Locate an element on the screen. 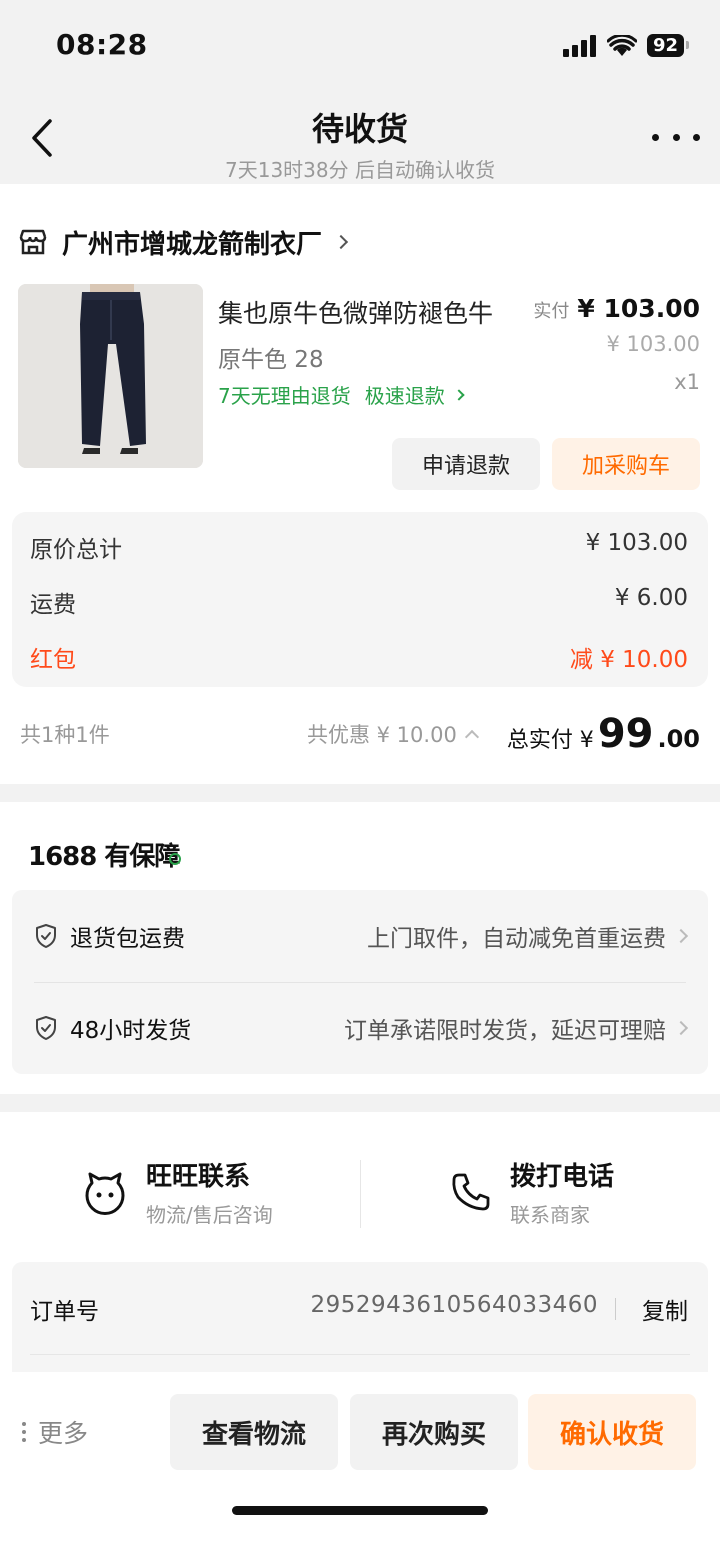 This screenshot has height=1558, width=720. discount-toggle: 共优惠 ¥ 10.00 is located at coordinates (392, 734).